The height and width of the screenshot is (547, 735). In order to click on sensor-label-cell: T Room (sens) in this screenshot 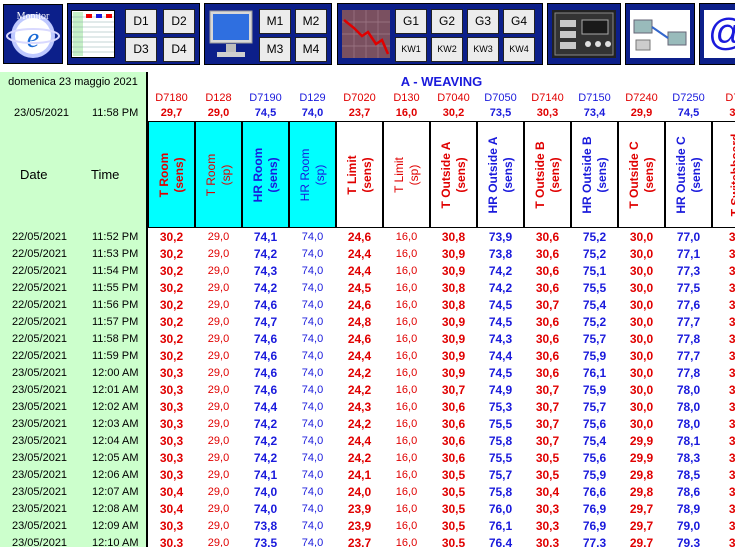, I will do `click(171, 174)`.